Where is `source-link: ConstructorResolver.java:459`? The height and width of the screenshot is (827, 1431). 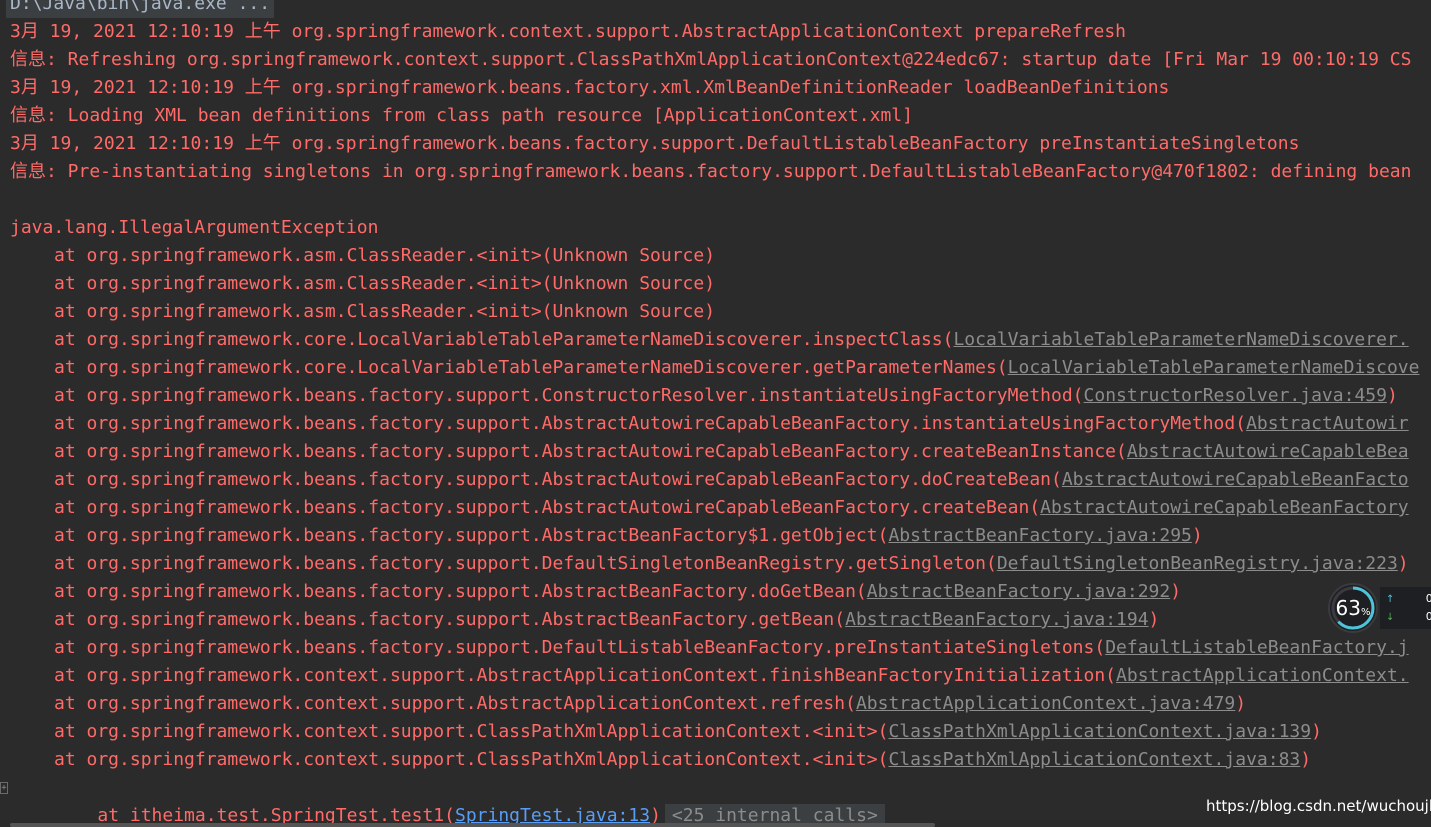
source-link: ConstructorResolver.java:459 is located at coordinates (1235, 395).